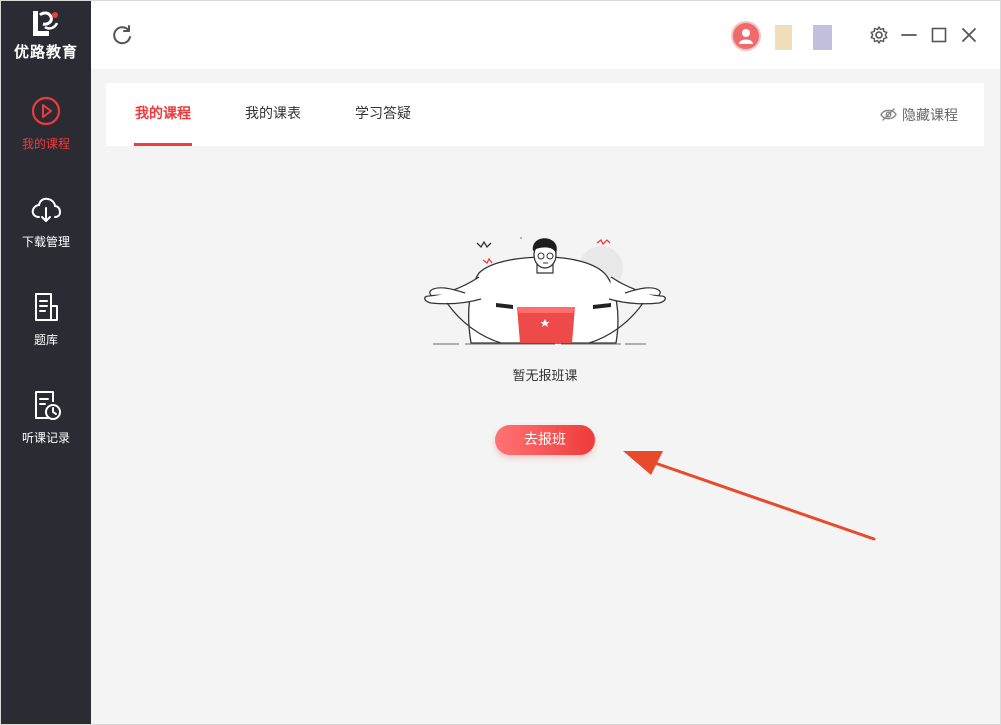 Image resolution: width=1001 pixels, height=725 pixels. What do you see at coordinates (545, 440) in the screenshot?
I see `enroll-button: 去报班` at bounding box center [545, 440].